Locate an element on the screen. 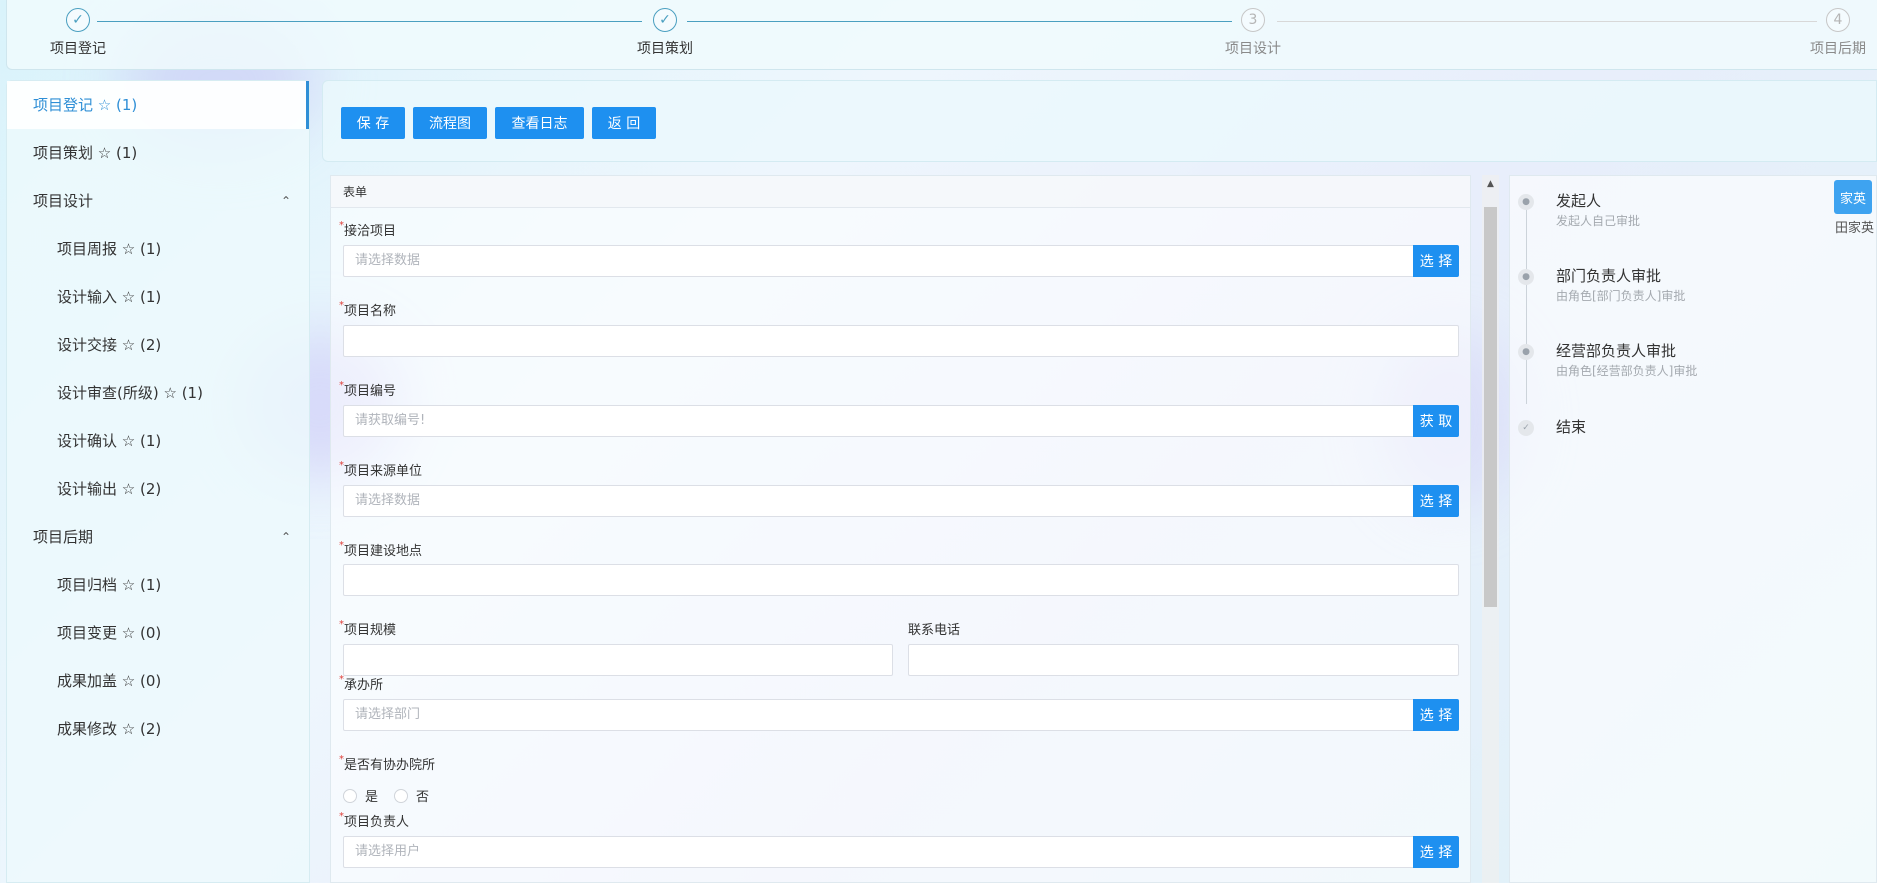 Image resolution: width=1877 pixels, height=883 pixels. field-label-project: *接洽项目 is located at coordinates (368, 229).